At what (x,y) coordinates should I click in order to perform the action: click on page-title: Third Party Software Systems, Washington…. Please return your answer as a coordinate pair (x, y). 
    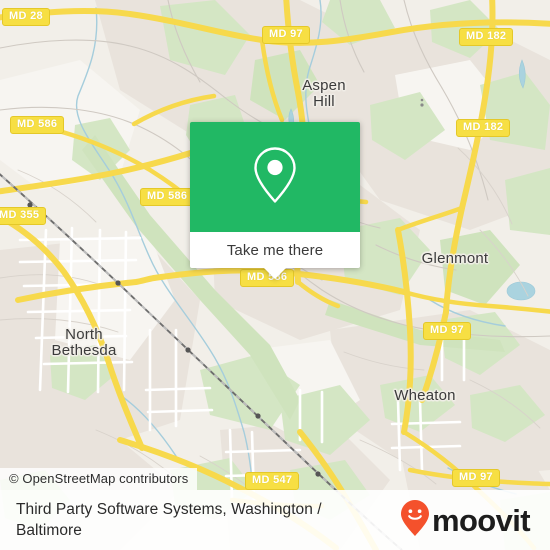
    Looking at the image, I should click on (169, 520).